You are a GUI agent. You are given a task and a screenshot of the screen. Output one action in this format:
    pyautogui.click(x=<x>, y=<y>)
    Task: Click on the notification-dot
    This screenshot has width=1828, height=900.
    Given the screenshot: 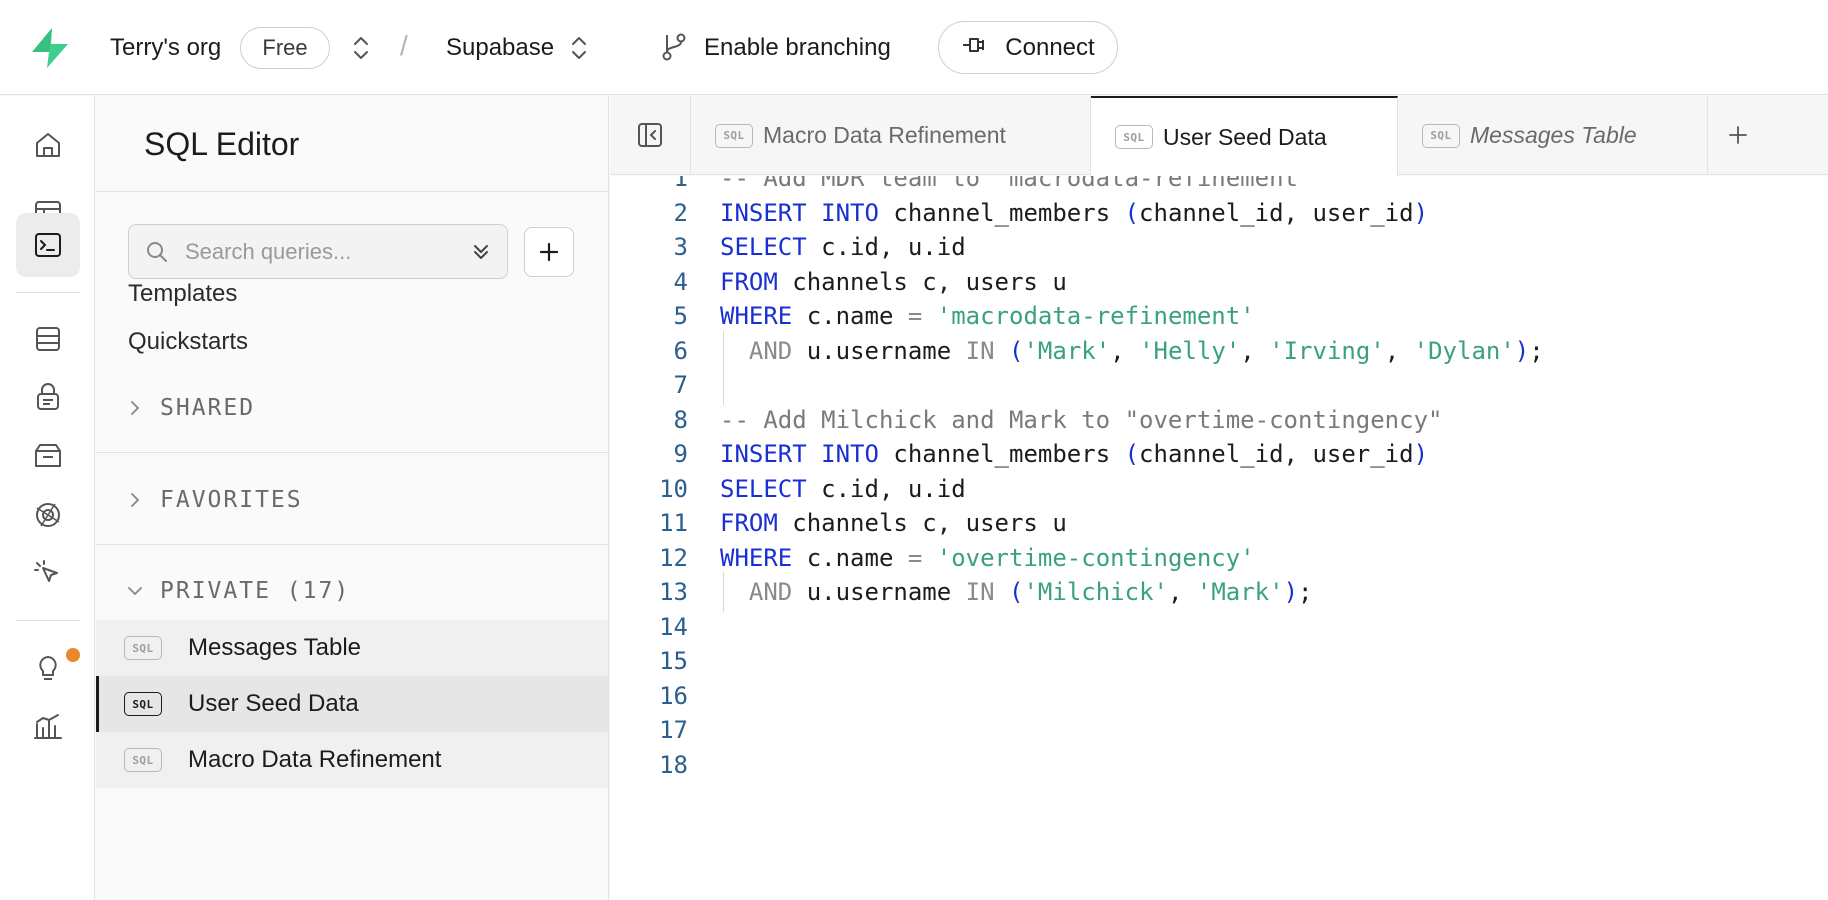 What is the action you would take?
    pyautogui.click(x=73, y=655)
    